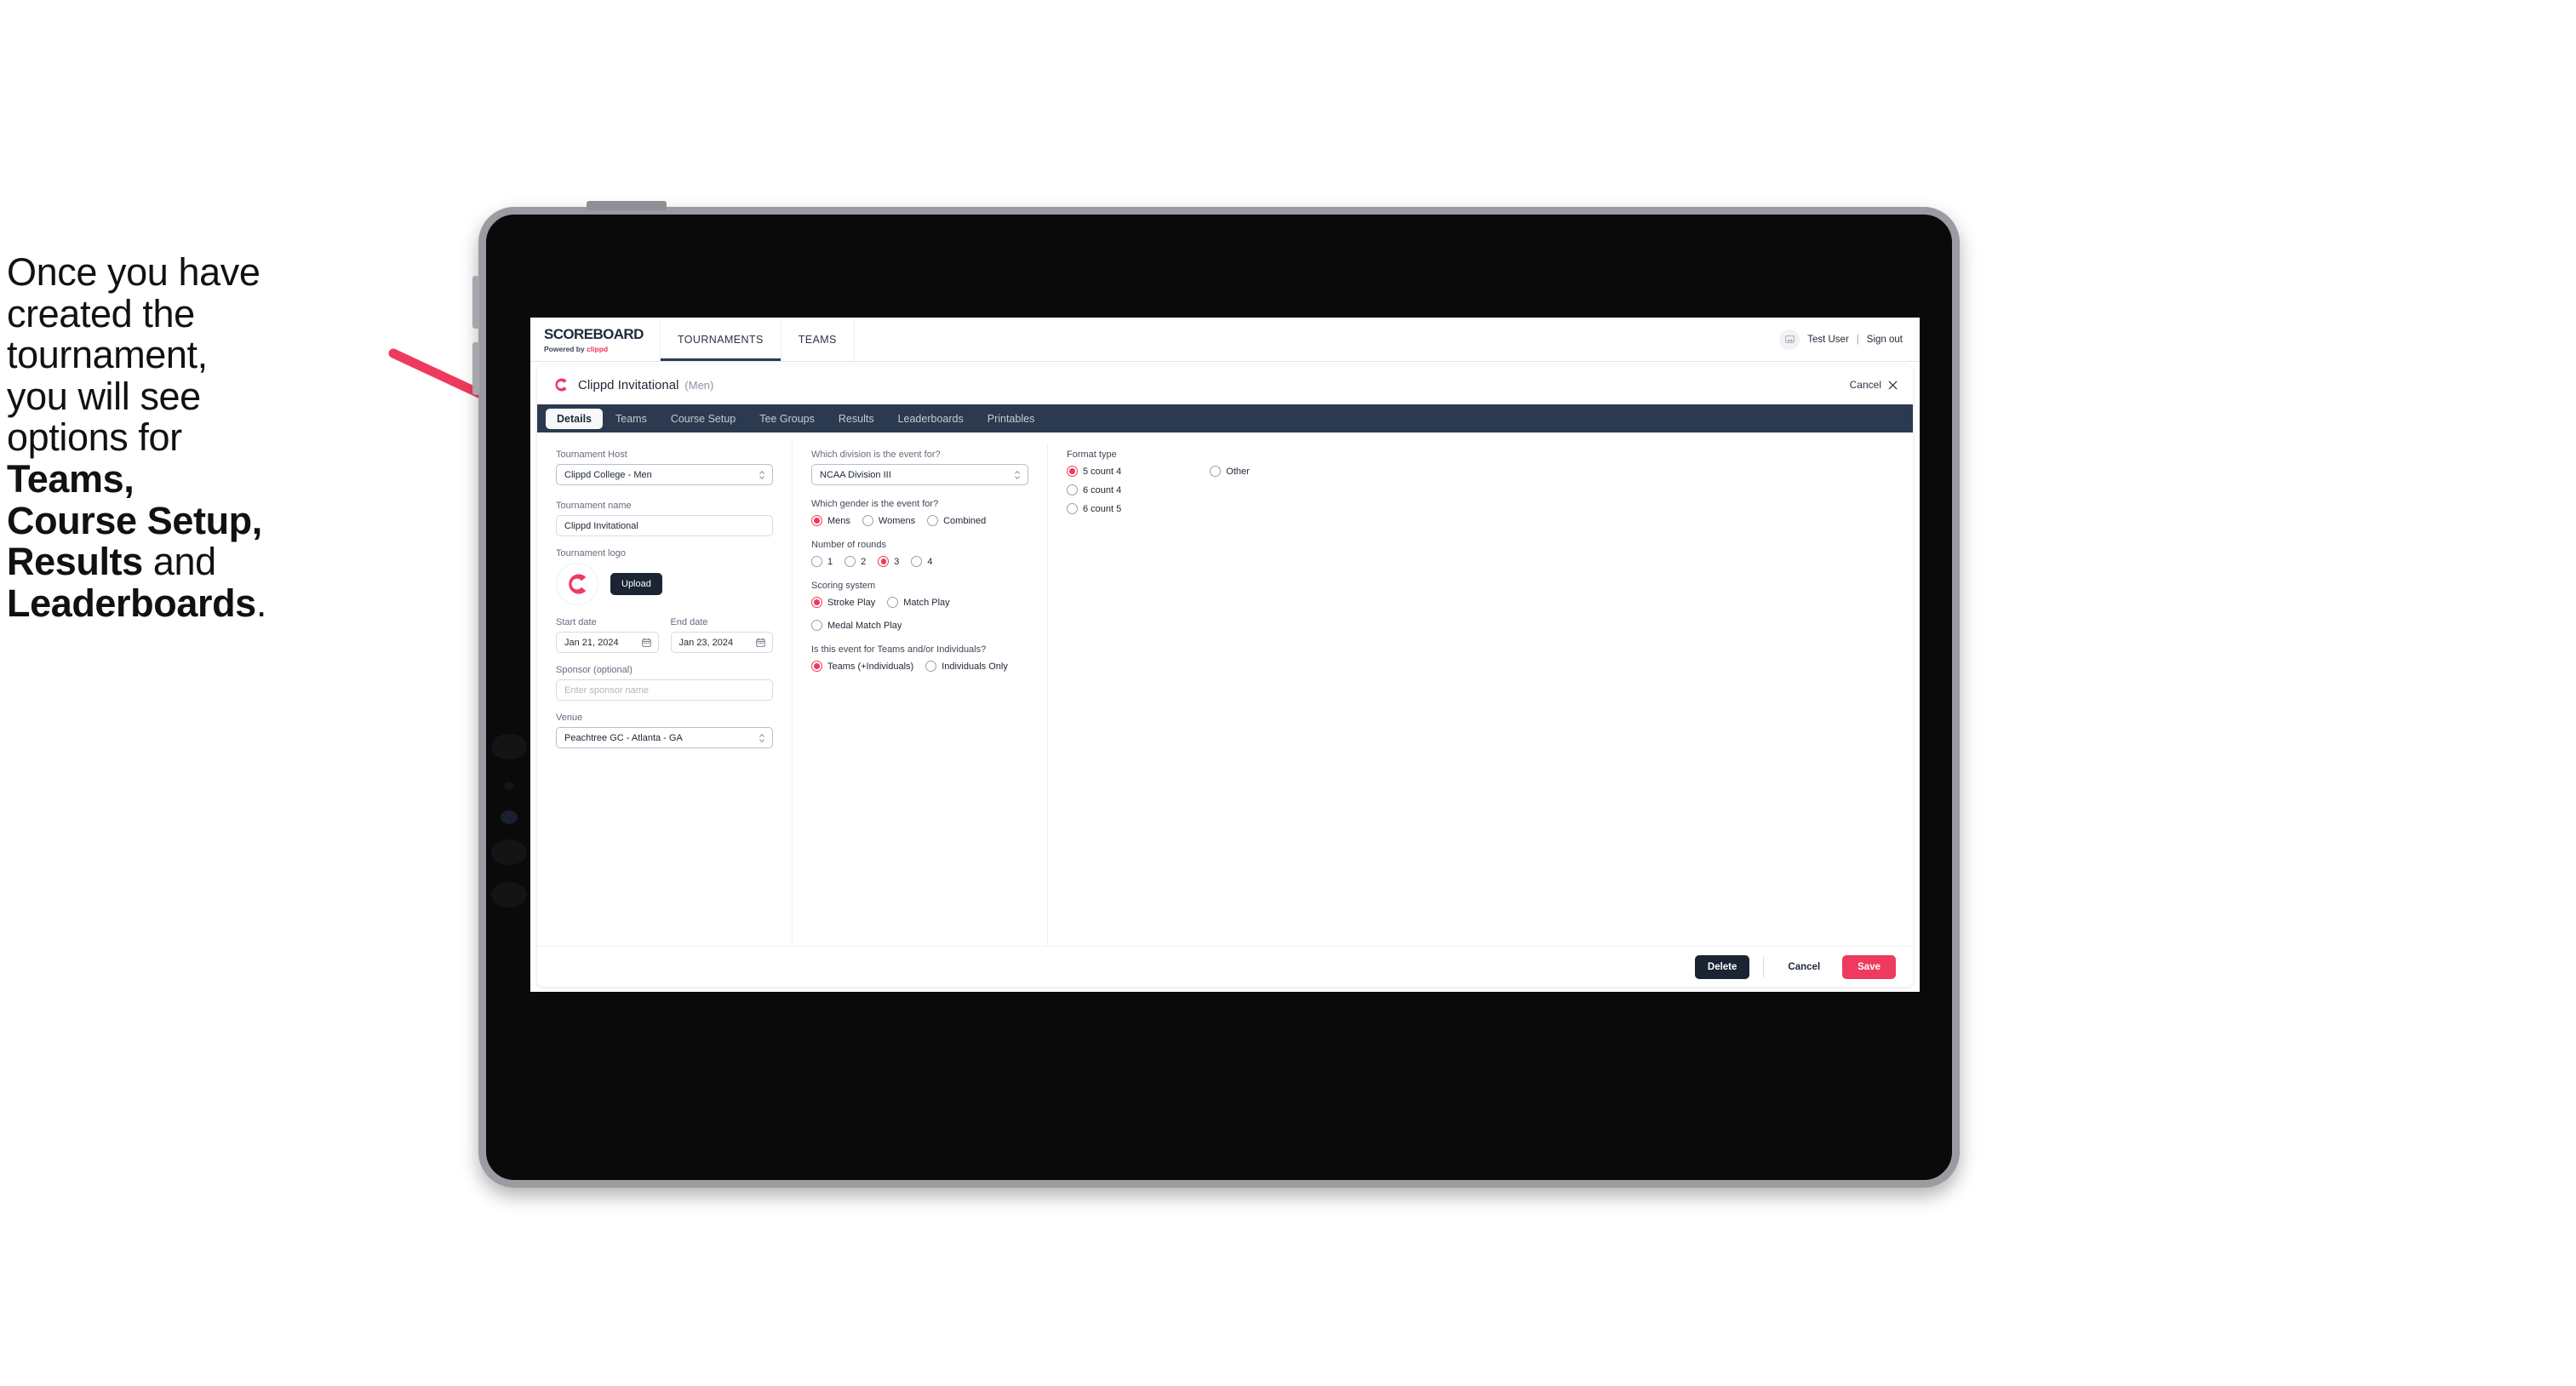  I want to click on tournament-name-value: Clippd Invitational, so click(601, 525).